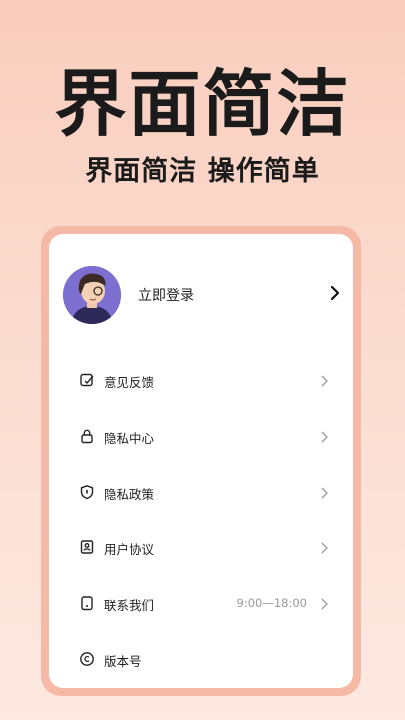 Image resolution: width=405 pixels, height=720 pixels. What do you see at coordinates (129, 549) in the screenshot?
I see `menu-item-label: 用户协议` at bounding box center [129, 549].